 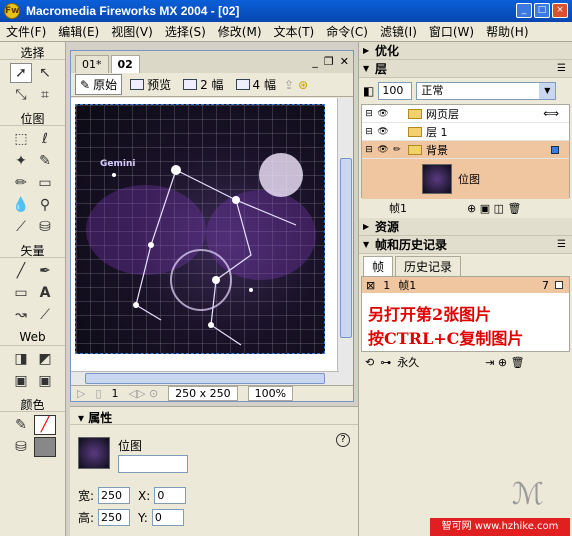 What do you see at coordinates (270, 393) in the screenshot?
I see `zoom-select: 100%` at bounding box center [270, 393].